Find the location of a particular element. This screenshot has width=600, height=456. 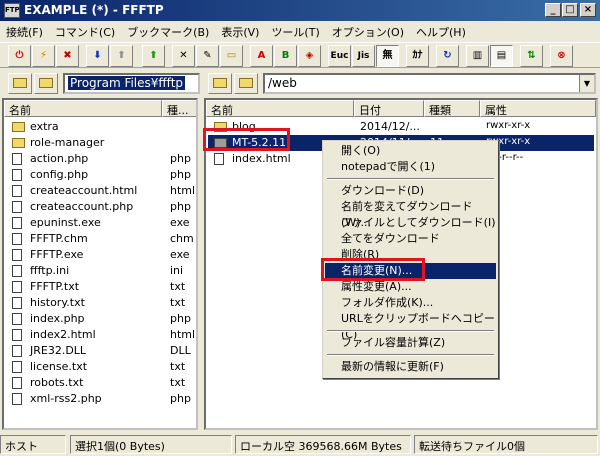

quick-connect-icon: ⚡ is located at coordinates (43, 56).